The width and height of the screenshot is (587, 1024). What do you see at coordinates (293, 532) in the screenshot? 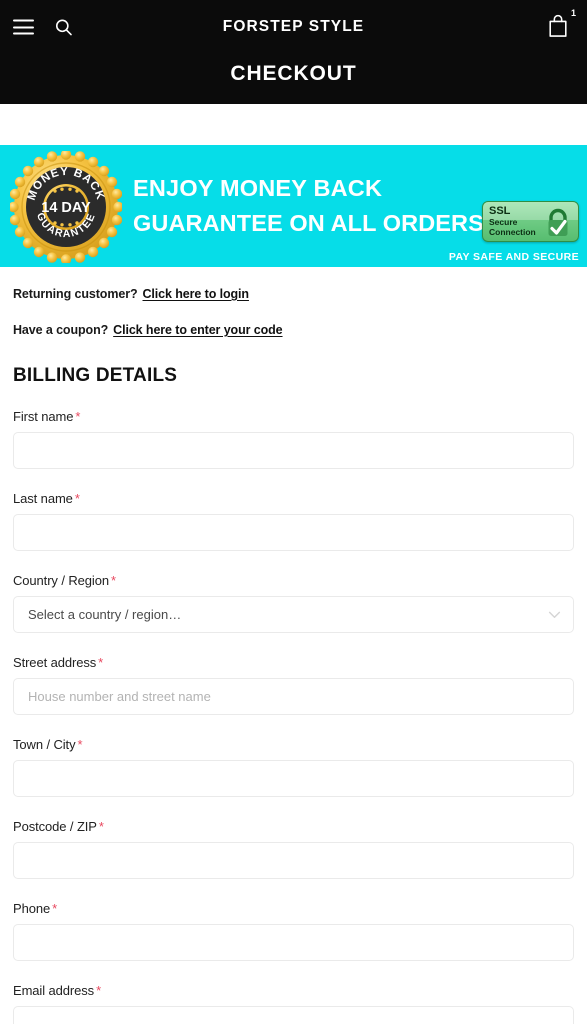
I see `last-name-input` at bounding box center [293, 532].